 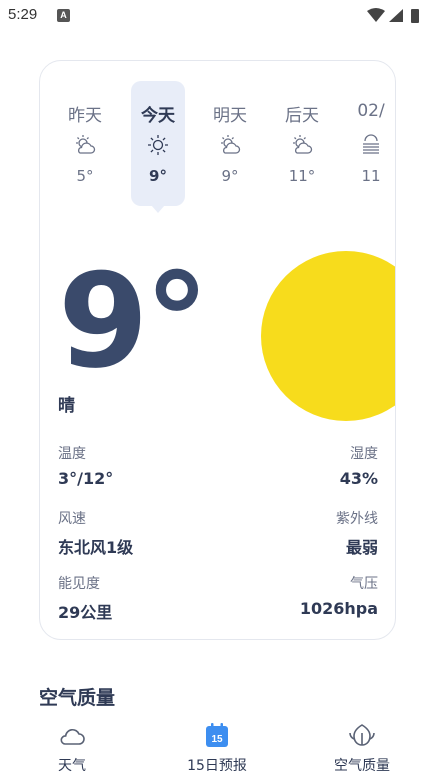 I want to click on nav-label: 空气质量, so click(x=362, y=766).